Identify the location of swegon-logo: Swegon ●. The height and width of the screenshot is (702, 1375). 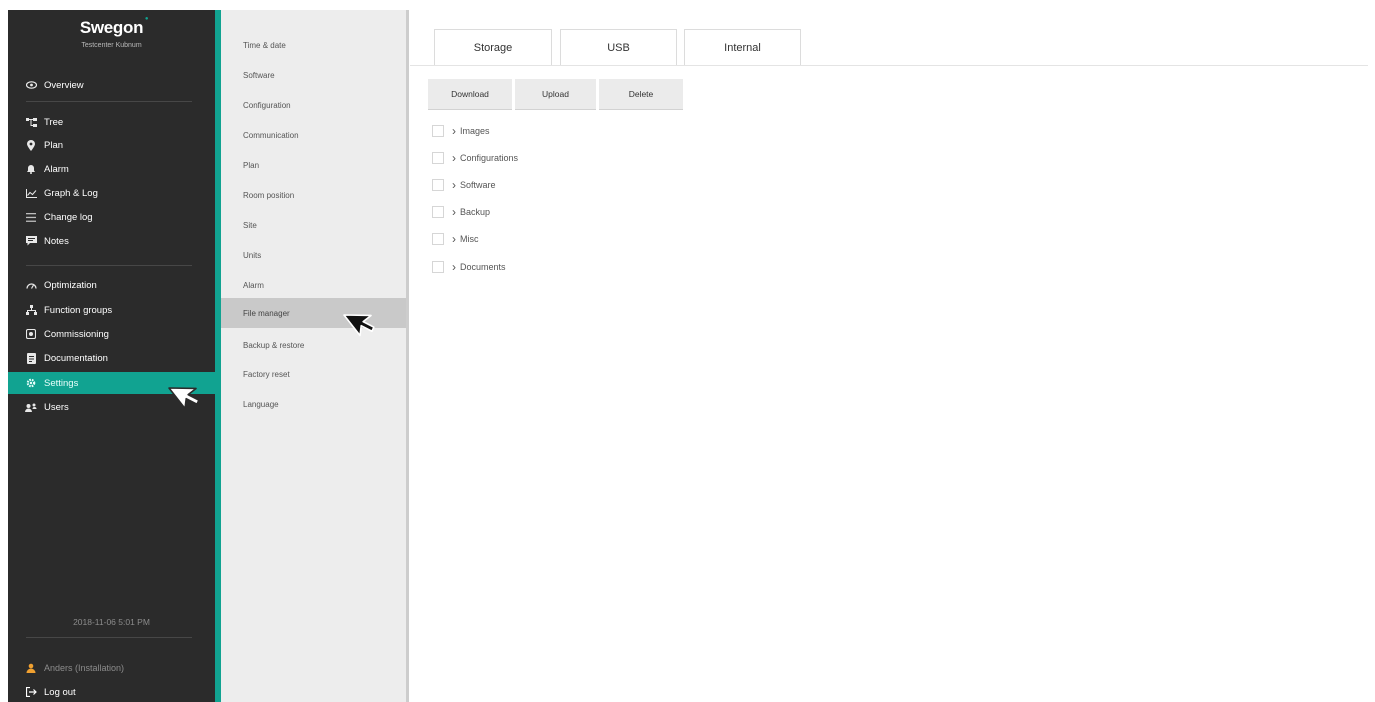
(114, 26).